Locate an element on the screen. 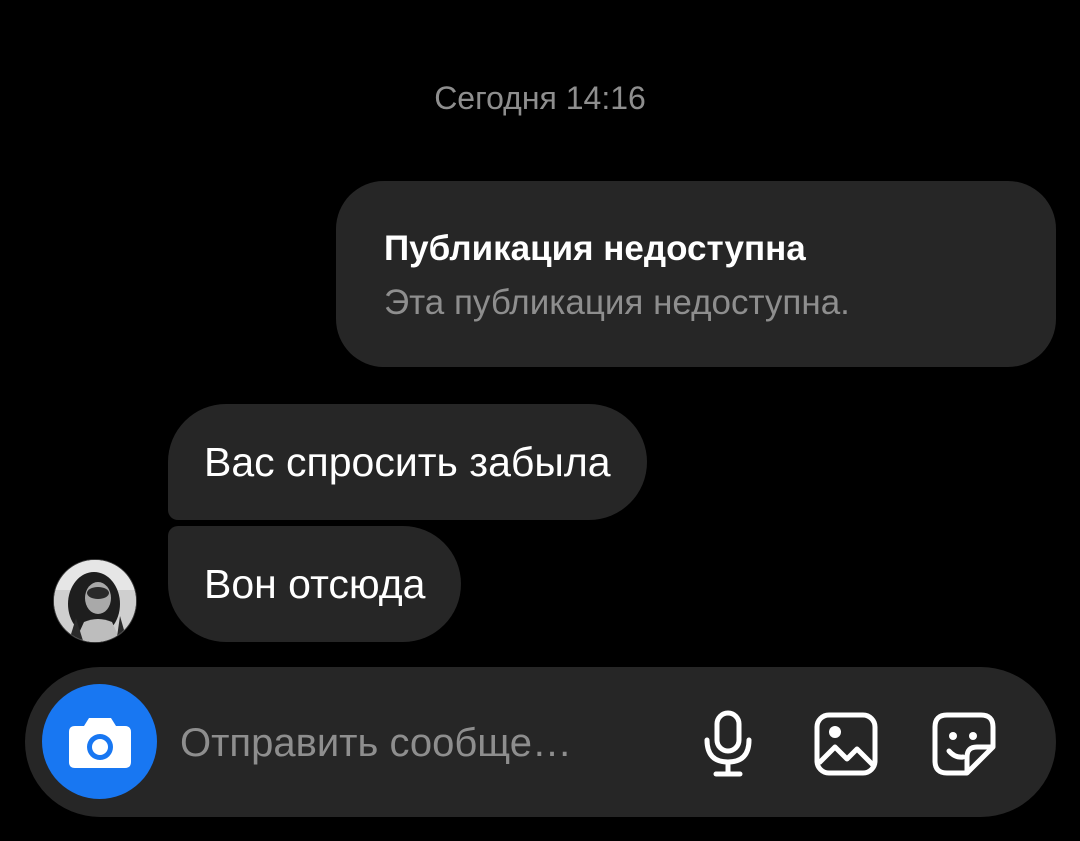 The width and height of the screenshot is (1080, 841). message-text: Вон отсюда is located at coordinates (315, 584).